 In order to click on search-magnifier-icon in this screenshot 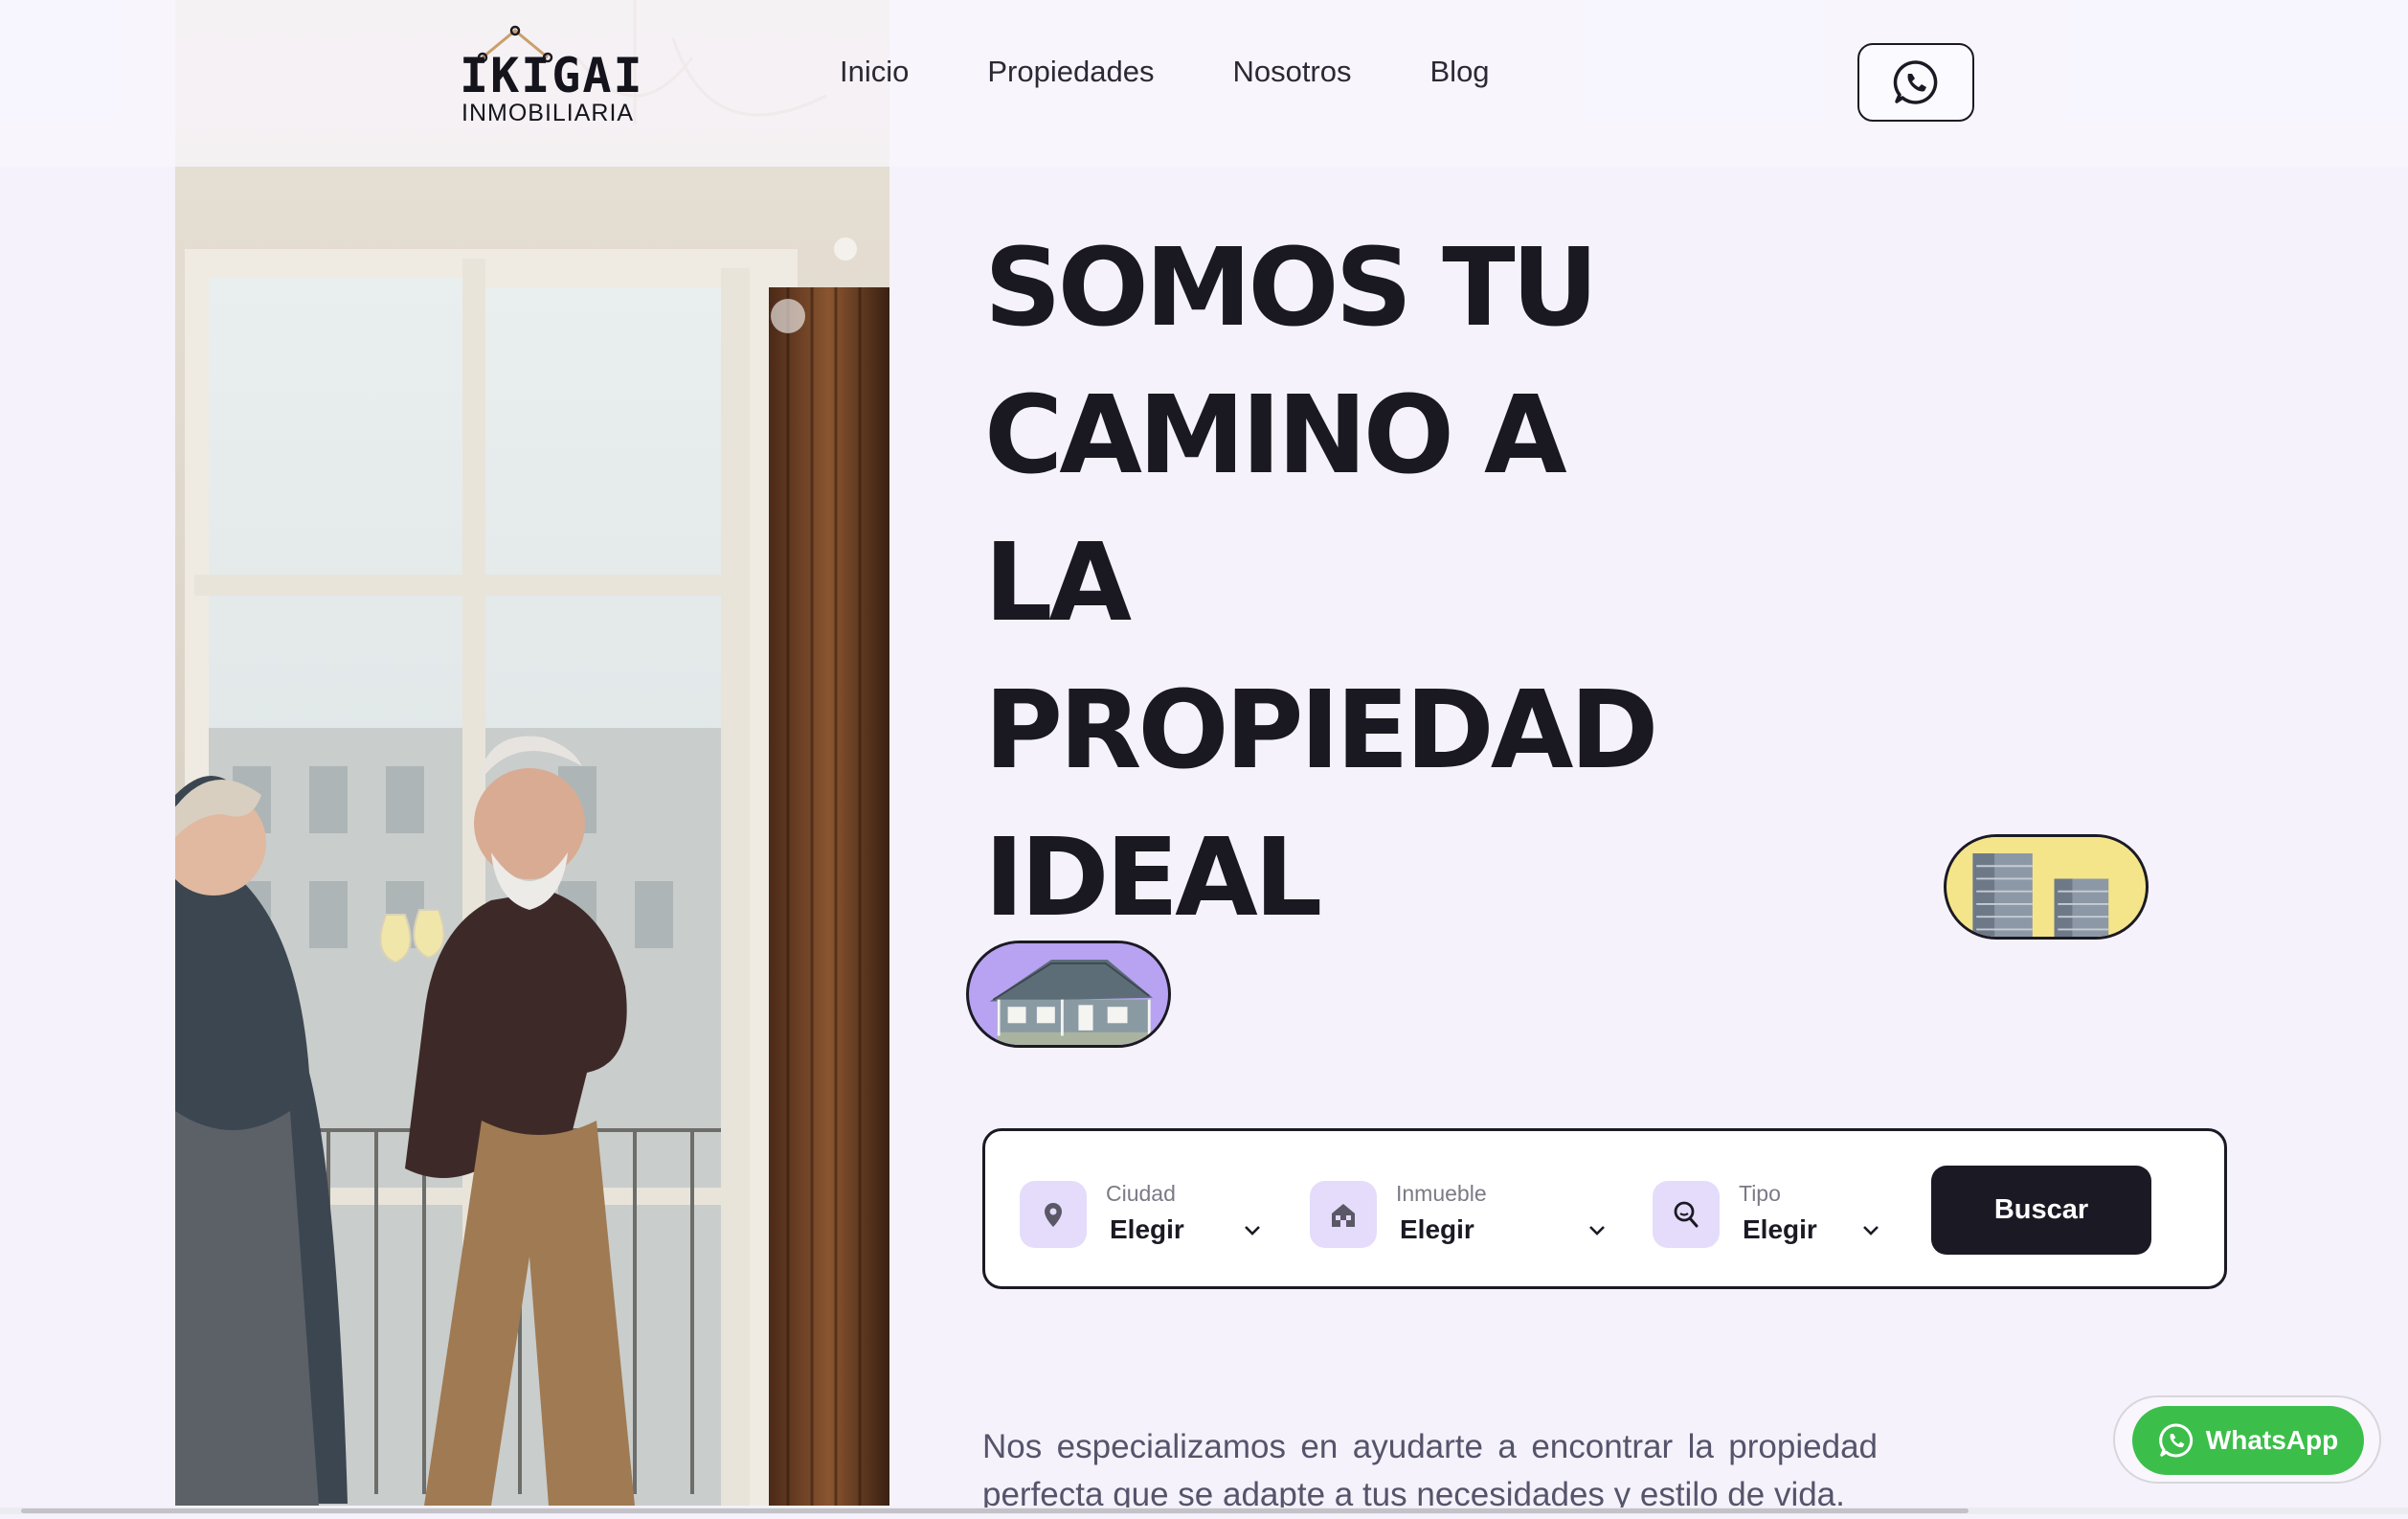, I will do `click(1686, 1214)`.